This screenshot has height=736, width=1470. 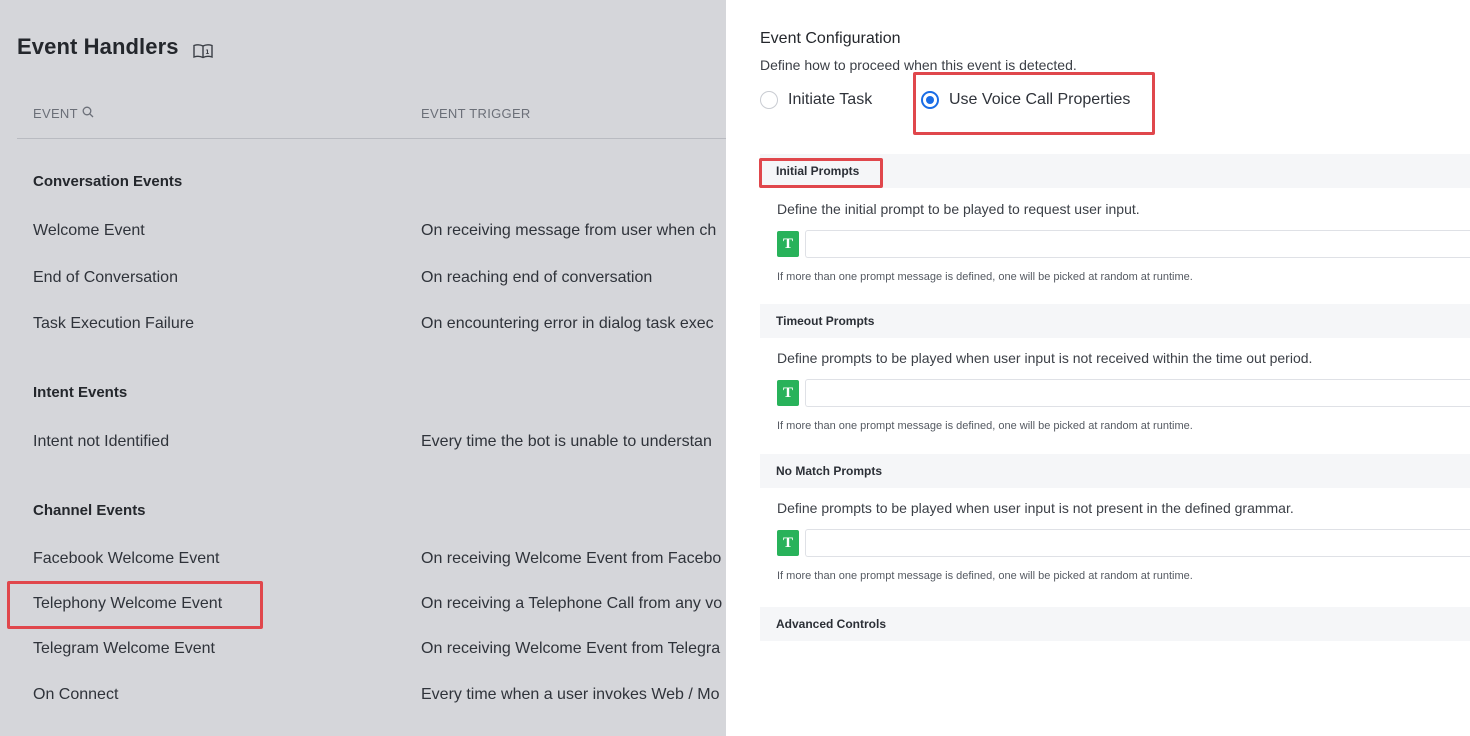 I want to click on search-icon, so click(x=88, y=113).